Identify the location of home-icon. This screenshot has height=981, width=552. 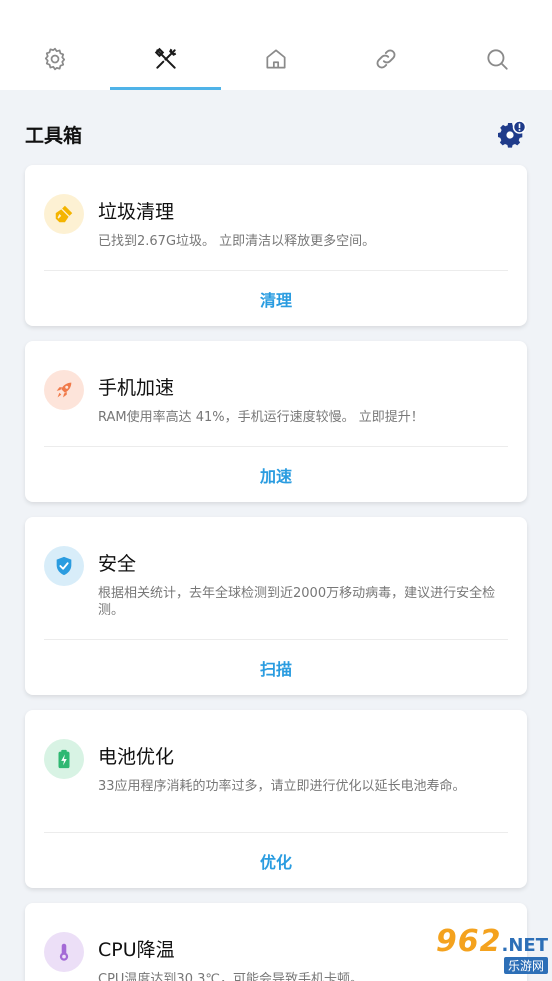
(276, 59).